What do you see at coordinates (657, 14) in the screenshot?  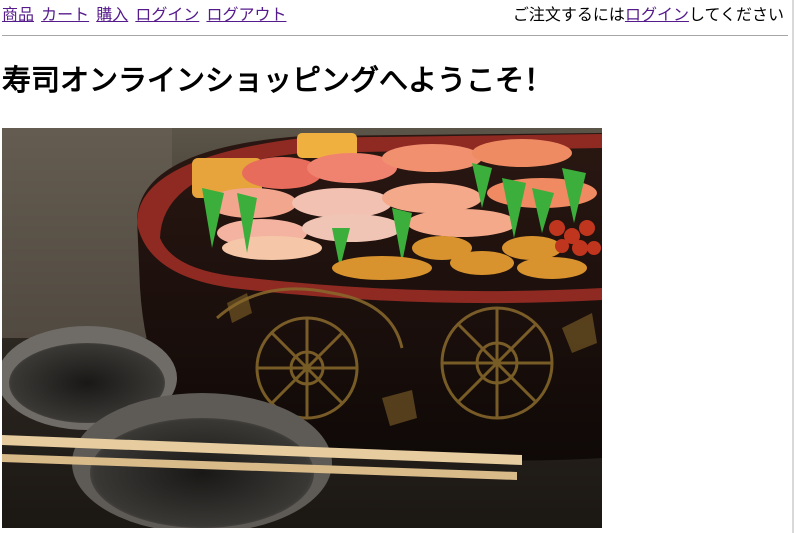 I see `login-prompt-link: ログイン` at bounding box center [657, 14].